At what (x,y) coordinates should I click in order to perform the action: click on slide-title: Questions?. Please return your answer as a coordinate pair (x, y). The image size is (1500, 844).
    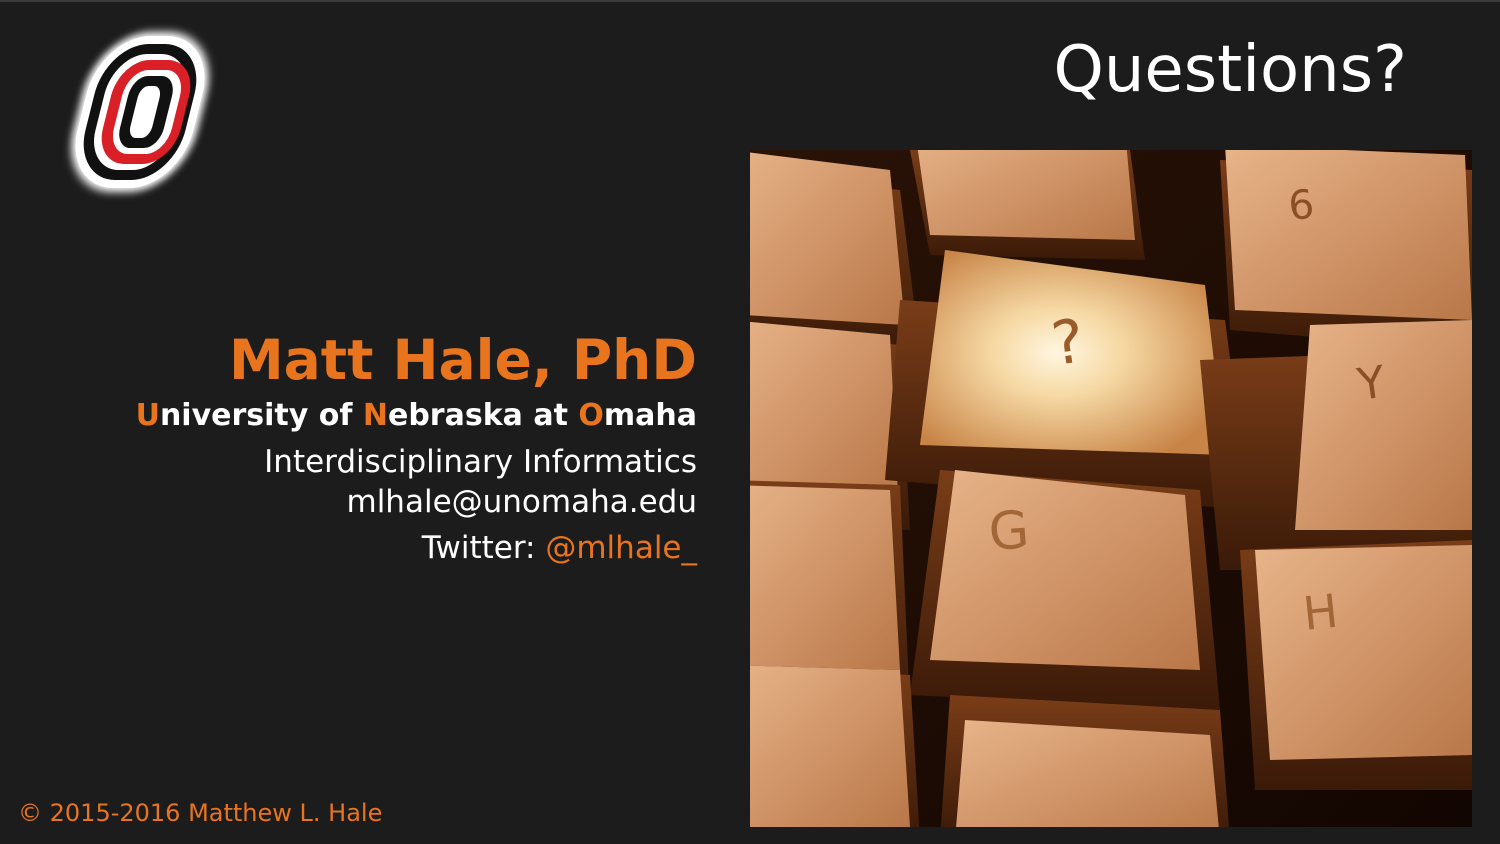
    Looking at the image, I should click on (1230, 70).